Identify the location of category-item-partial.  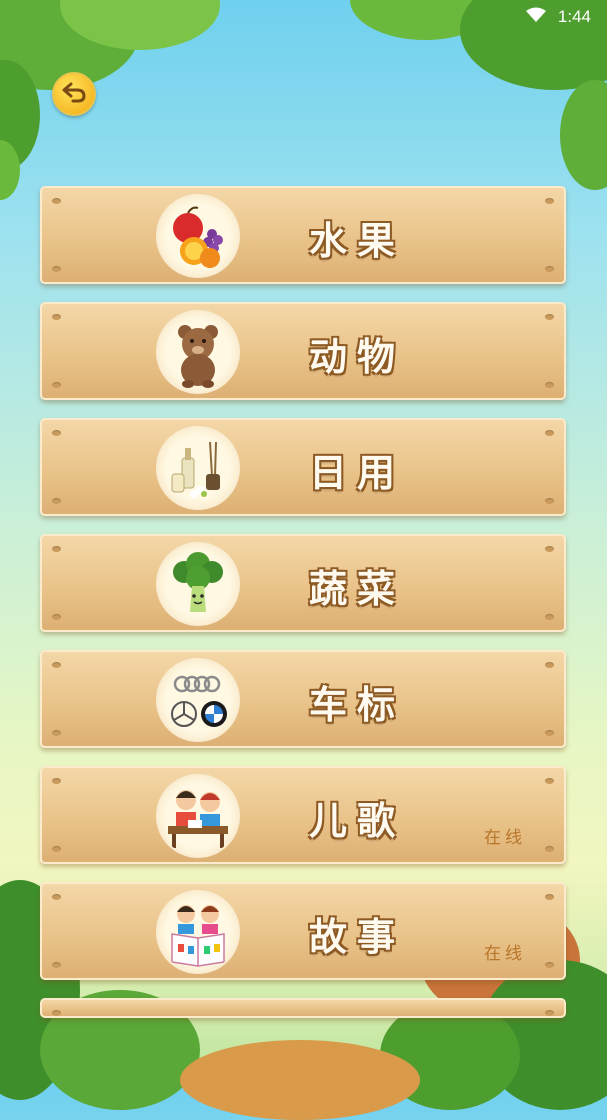
(303, 1008).